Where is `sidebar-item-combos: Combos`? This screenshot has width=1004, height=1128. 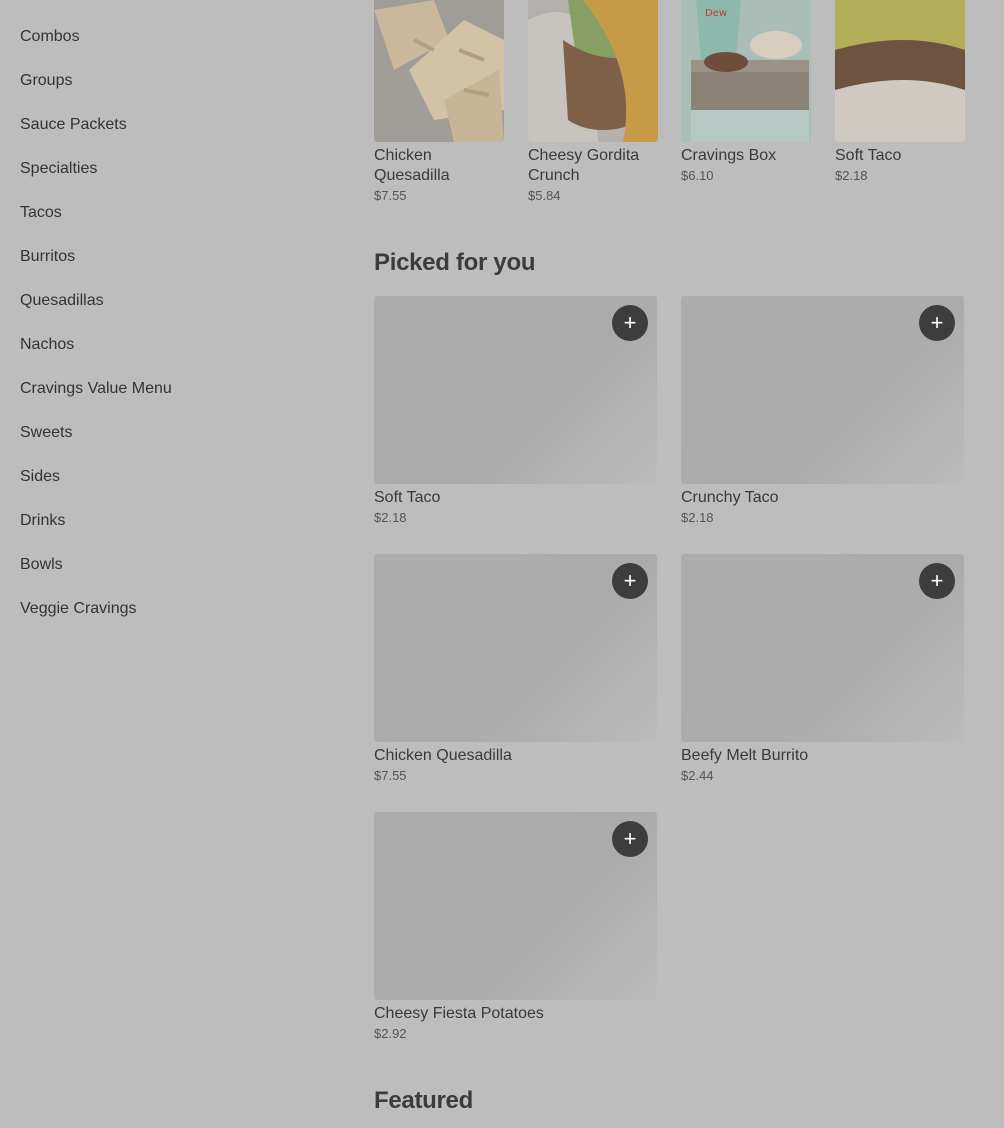
sidebar-item-combos: Combos is located at coordinates (170, 37).